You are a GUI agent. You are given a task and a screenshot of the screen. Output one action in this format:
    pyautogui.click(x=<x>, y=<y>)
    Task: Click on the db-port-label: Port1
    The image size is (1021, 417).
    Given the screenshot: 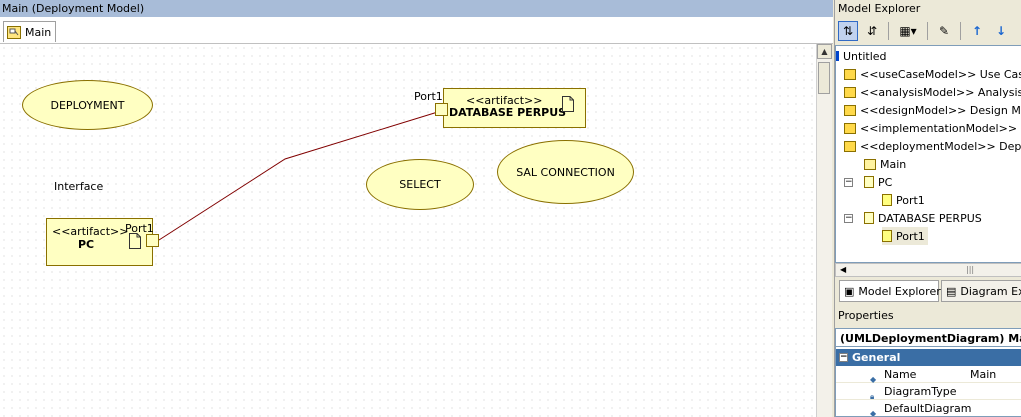 What is the action you would take?
    pyautogui.click(x=428, y=96)
    